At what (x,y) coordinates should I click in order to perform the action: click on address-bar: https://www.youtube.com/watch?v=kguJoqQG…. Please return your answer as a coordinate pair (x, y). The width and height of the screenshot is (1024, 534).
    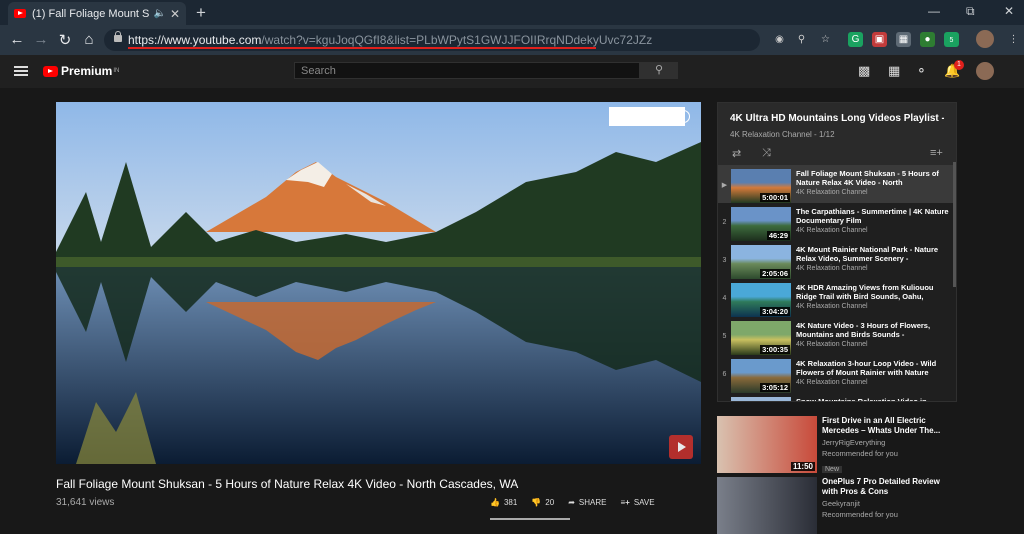
    Looking at the image, I should click on (432, 40).